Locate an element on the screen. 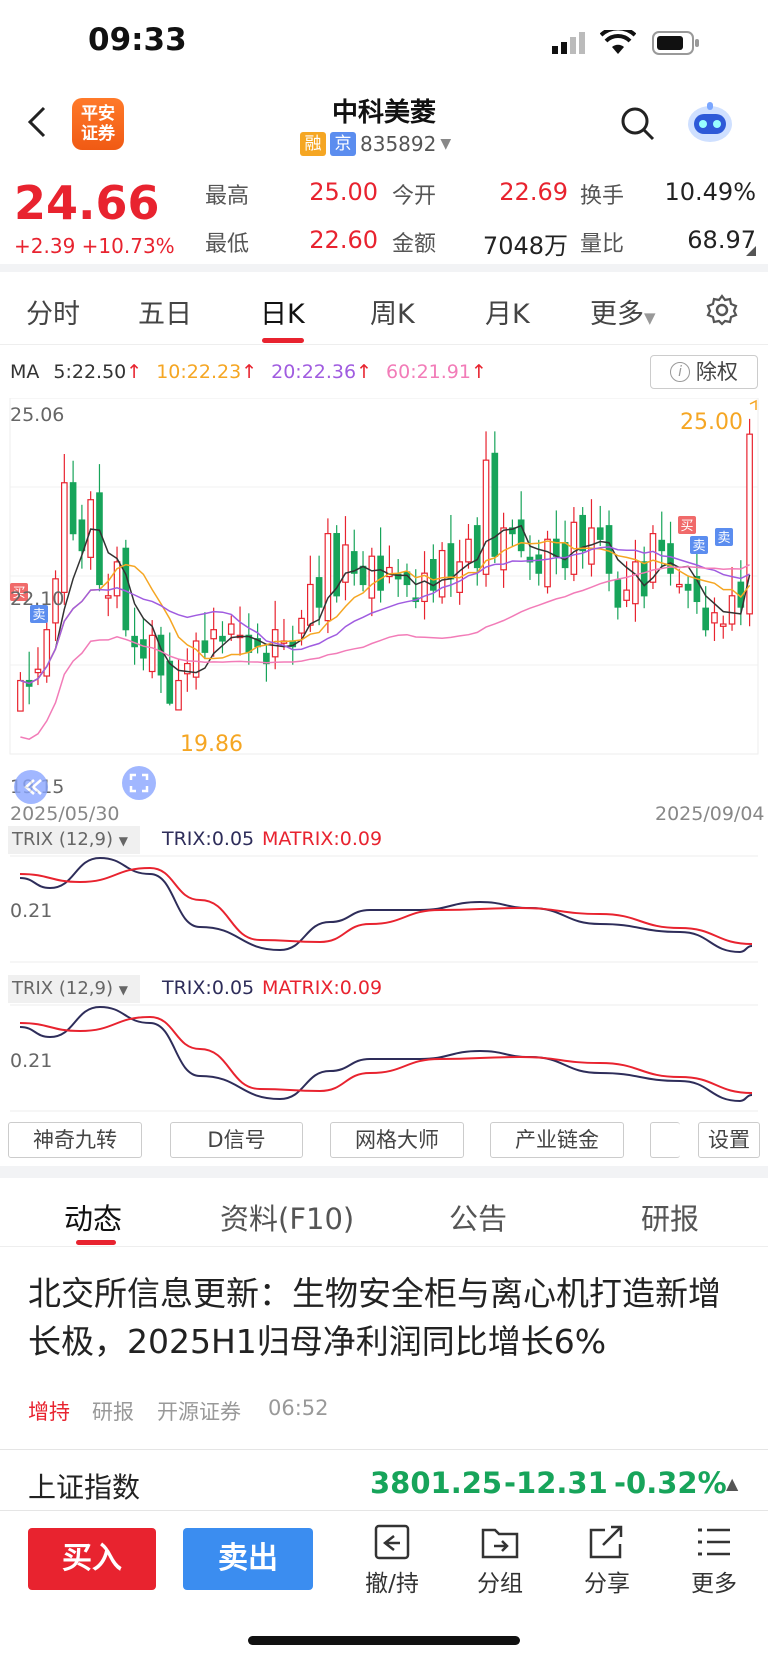 This screenshot has height=1662, width=768. indicator-button-nine-turns: 神奇九转 is located at coordinates (75, 1140).